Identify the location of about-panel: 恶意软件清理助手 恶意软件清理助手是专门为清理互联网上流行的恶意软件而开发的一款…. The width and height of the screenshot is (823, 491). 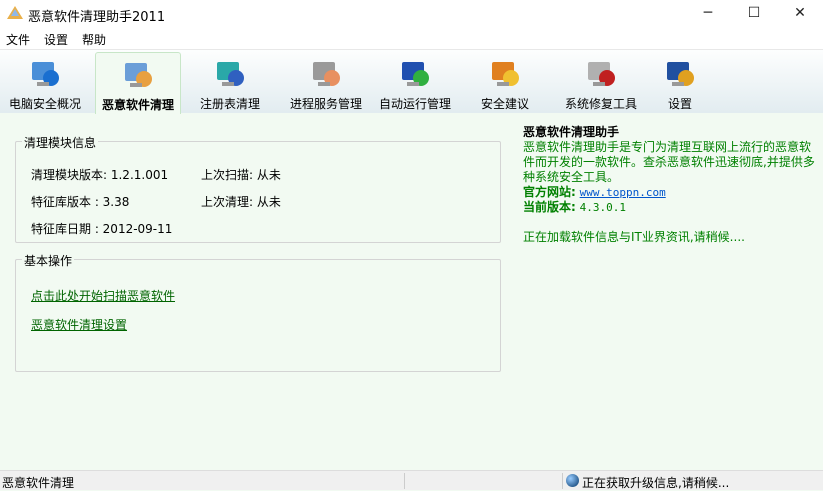
(669, 185).